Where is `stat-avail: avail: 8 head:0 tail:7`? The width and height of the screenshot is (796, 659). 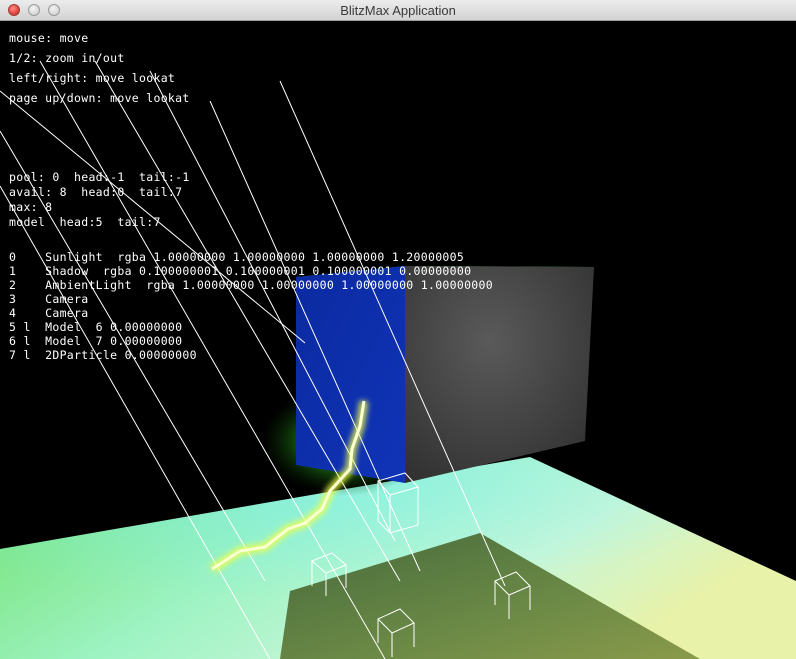 stat-avail: avail: 8 head:0 tail:7 is located at coordinates (96, 192).